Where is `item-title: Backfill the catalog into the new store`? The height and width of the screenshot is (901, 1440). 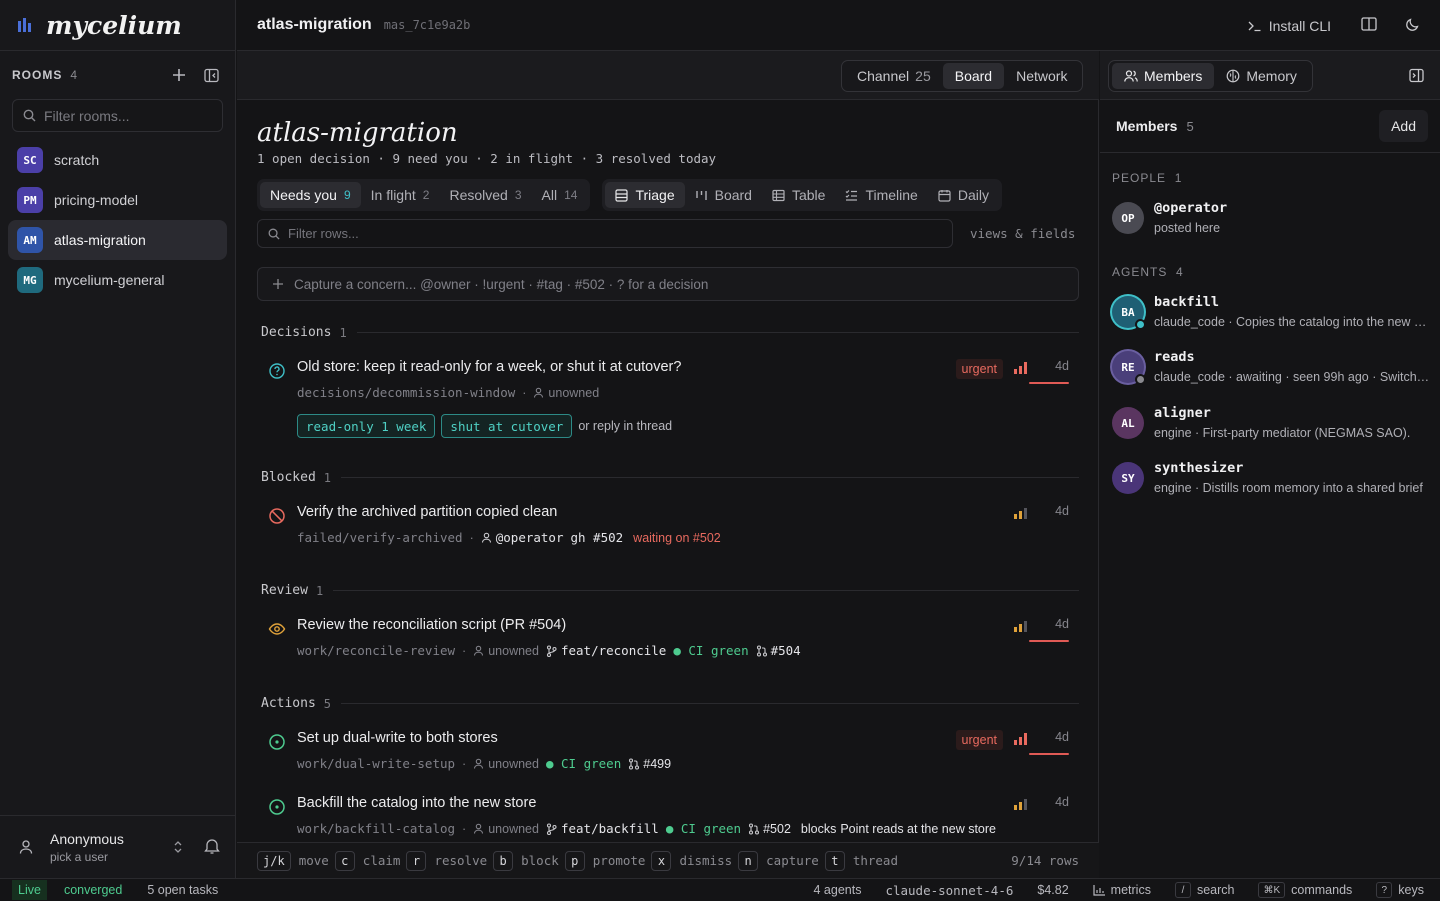
item-title: Backfill the catalog into the new store is located at coordinates (417, 803).